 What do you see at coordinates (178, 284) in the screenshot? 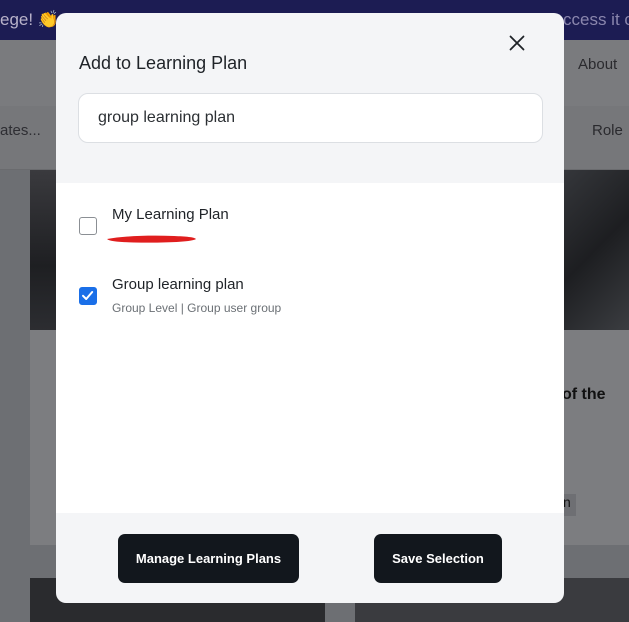
I see `option-label: Group learning plan` at bounding box center [178, 284].